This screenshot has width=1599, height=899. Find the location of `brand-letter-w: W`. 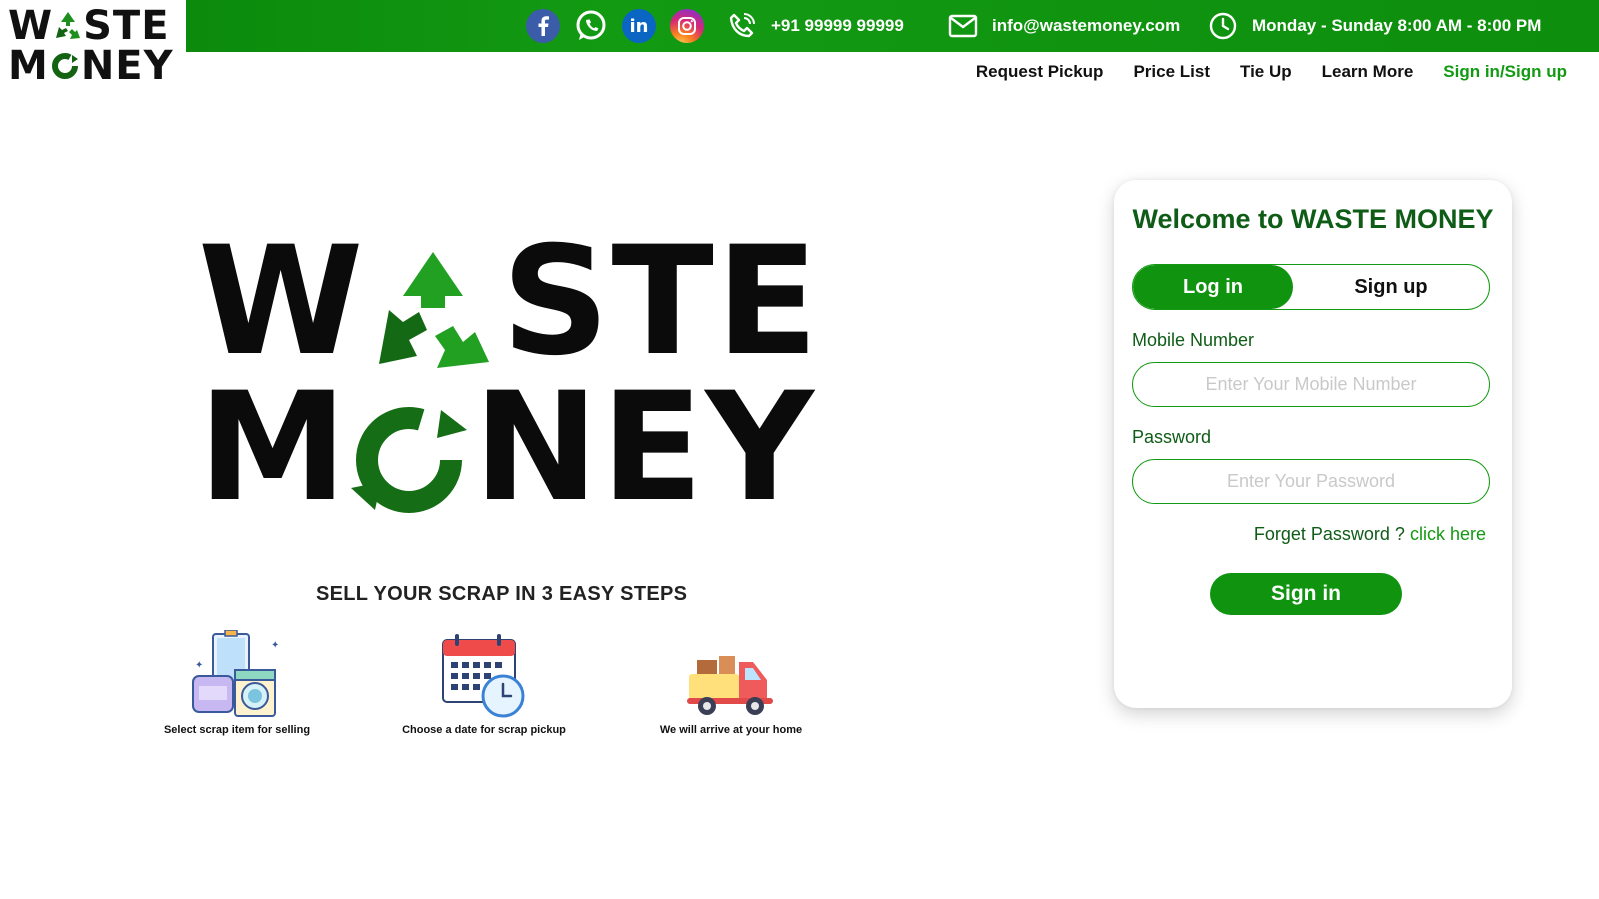

brand-letter-w: W is located at coordinates (31, 26).